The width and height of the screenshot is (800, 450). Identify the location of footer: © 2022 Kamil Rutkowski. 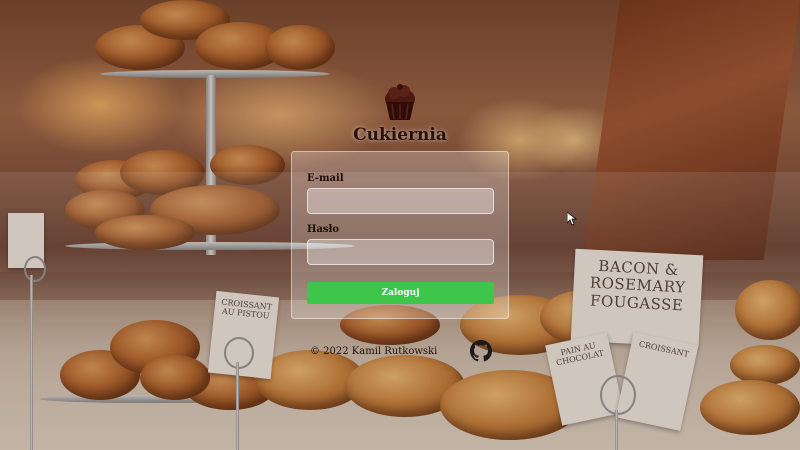
(401, 351).